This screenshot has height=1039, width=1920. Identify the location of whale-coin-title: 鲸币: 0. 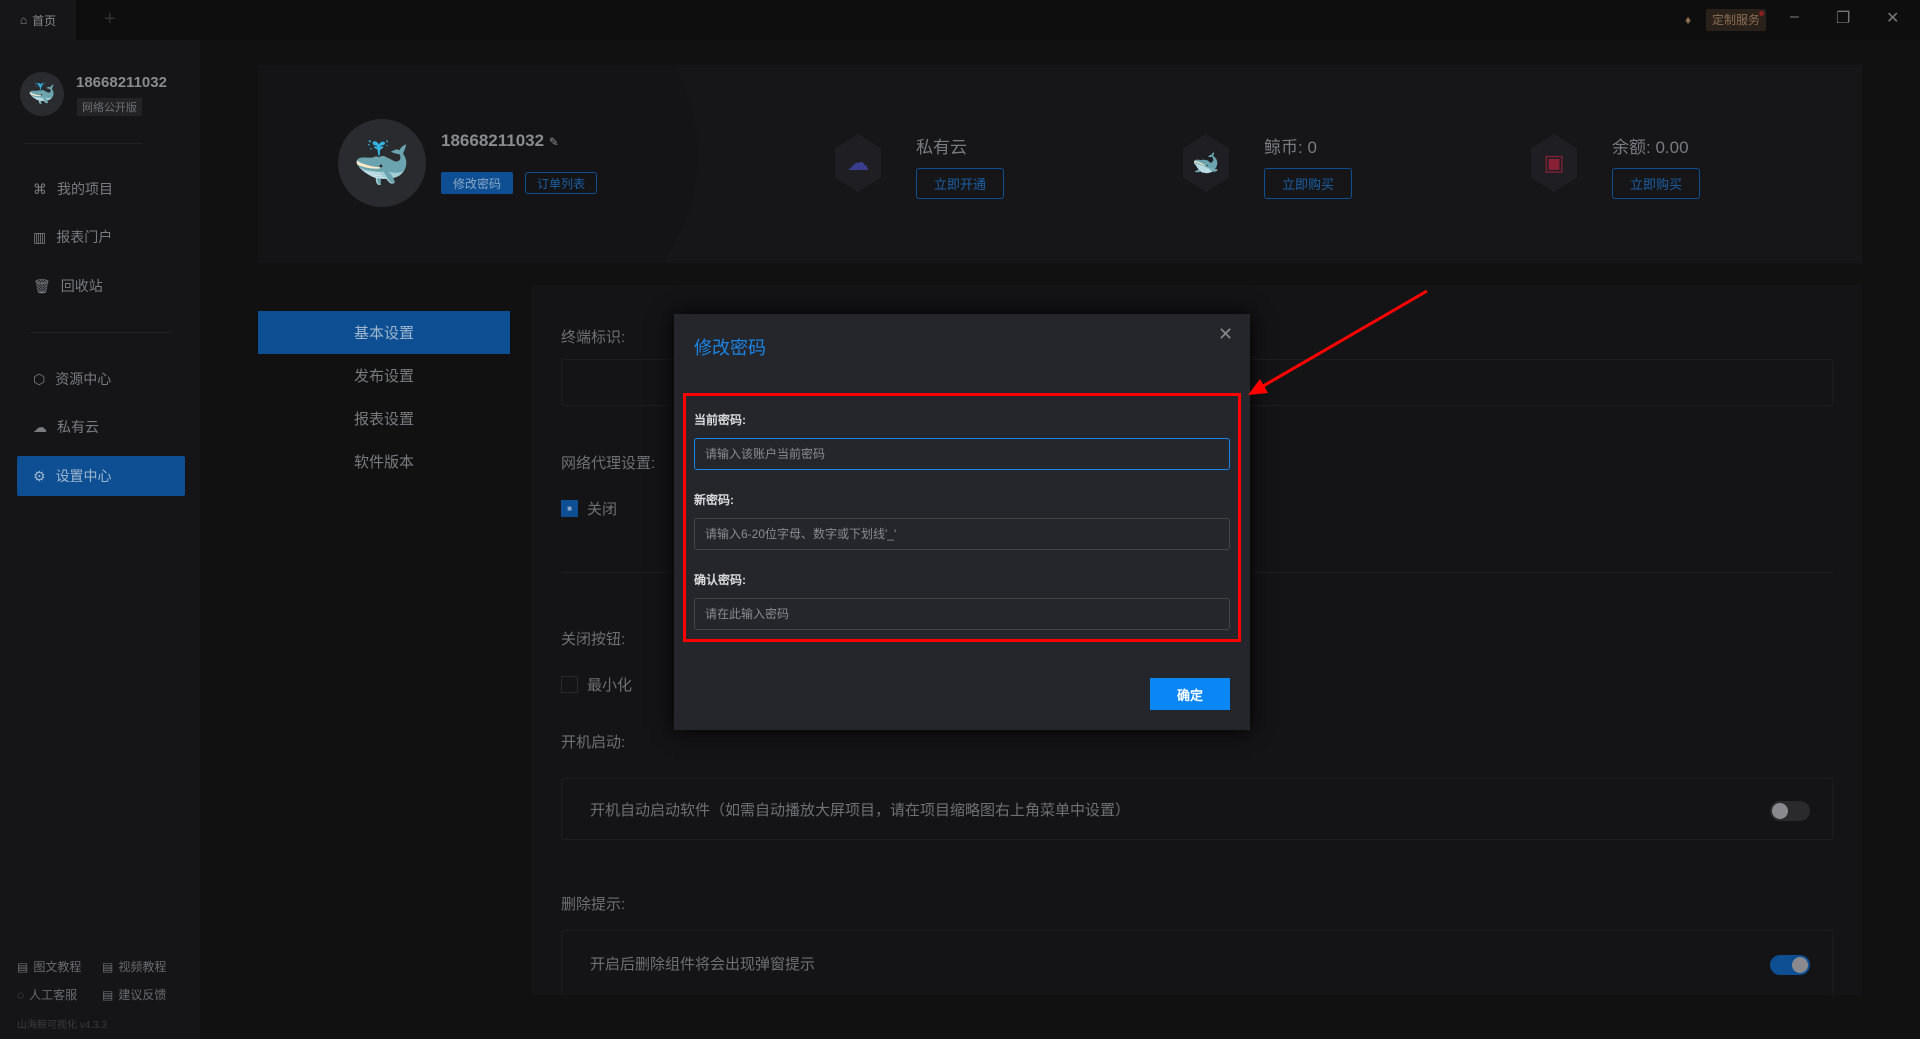
(1290, 147).